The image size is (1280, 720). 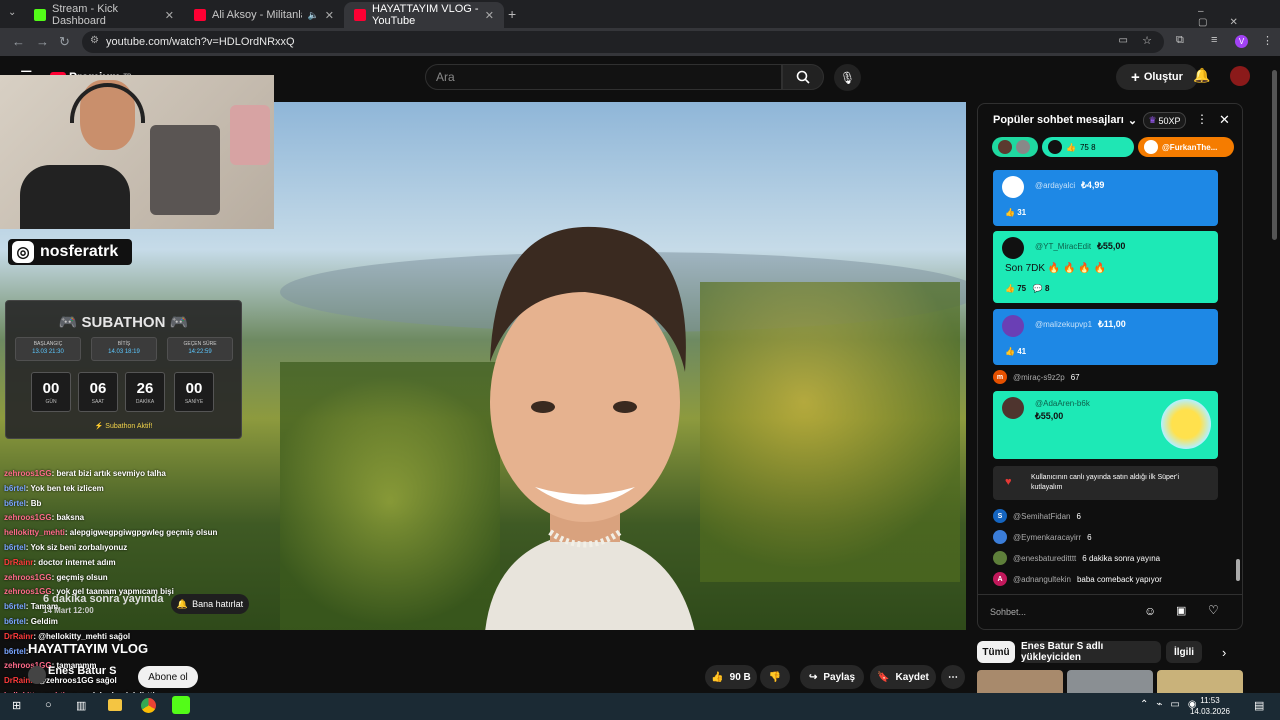 What do you see at coordinates (1105, 337) in the screenshot?
I see `superchat-card: @malizekupvp1 ₺11,00 👍 41` at bounding box center [1105, 337].